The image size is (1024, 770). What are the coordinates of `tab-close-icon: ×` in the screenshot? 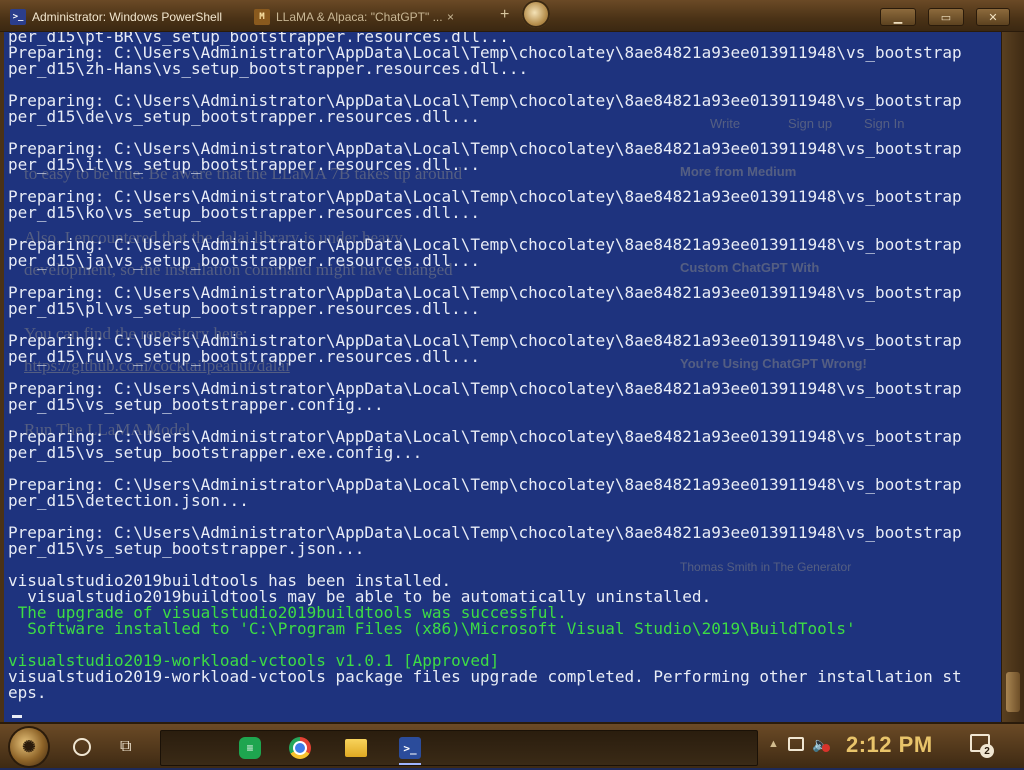 It's located at (450, 17).